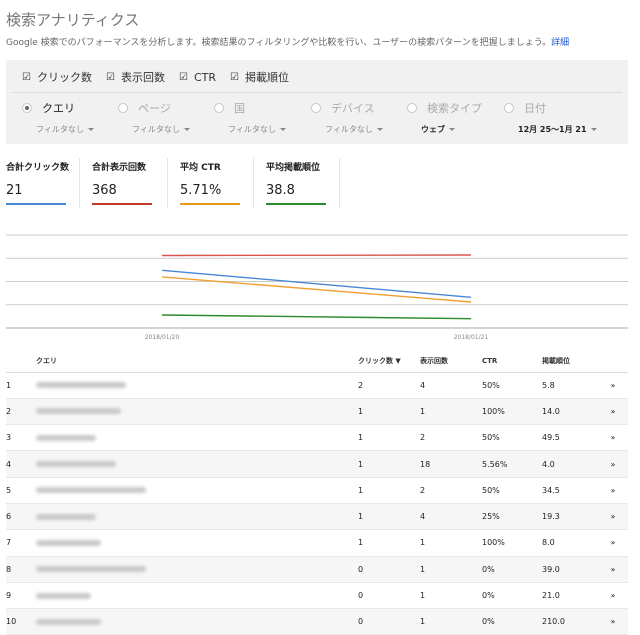  What do you see at coordinates (454, 108) in the screenshot?
I see `dimension-label: 検索タイプ` at bounding box center [454, 108].